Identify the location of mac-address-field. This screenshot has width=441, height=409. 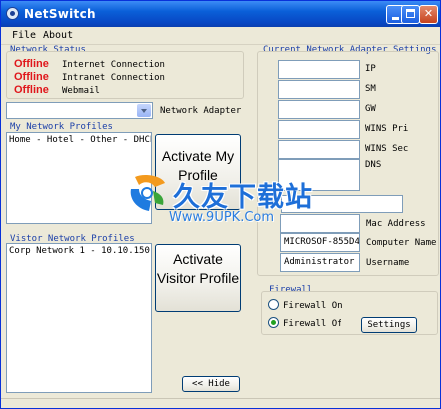
(320, 223).